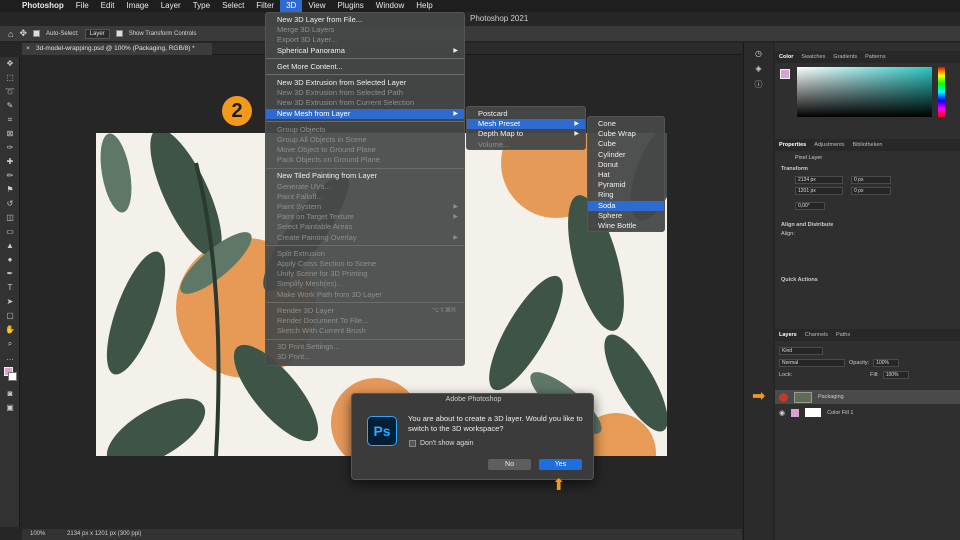 The height and width of the screenshot is (540, 960). I want to click on tab-gradients: Gradients, so click(845, 57).